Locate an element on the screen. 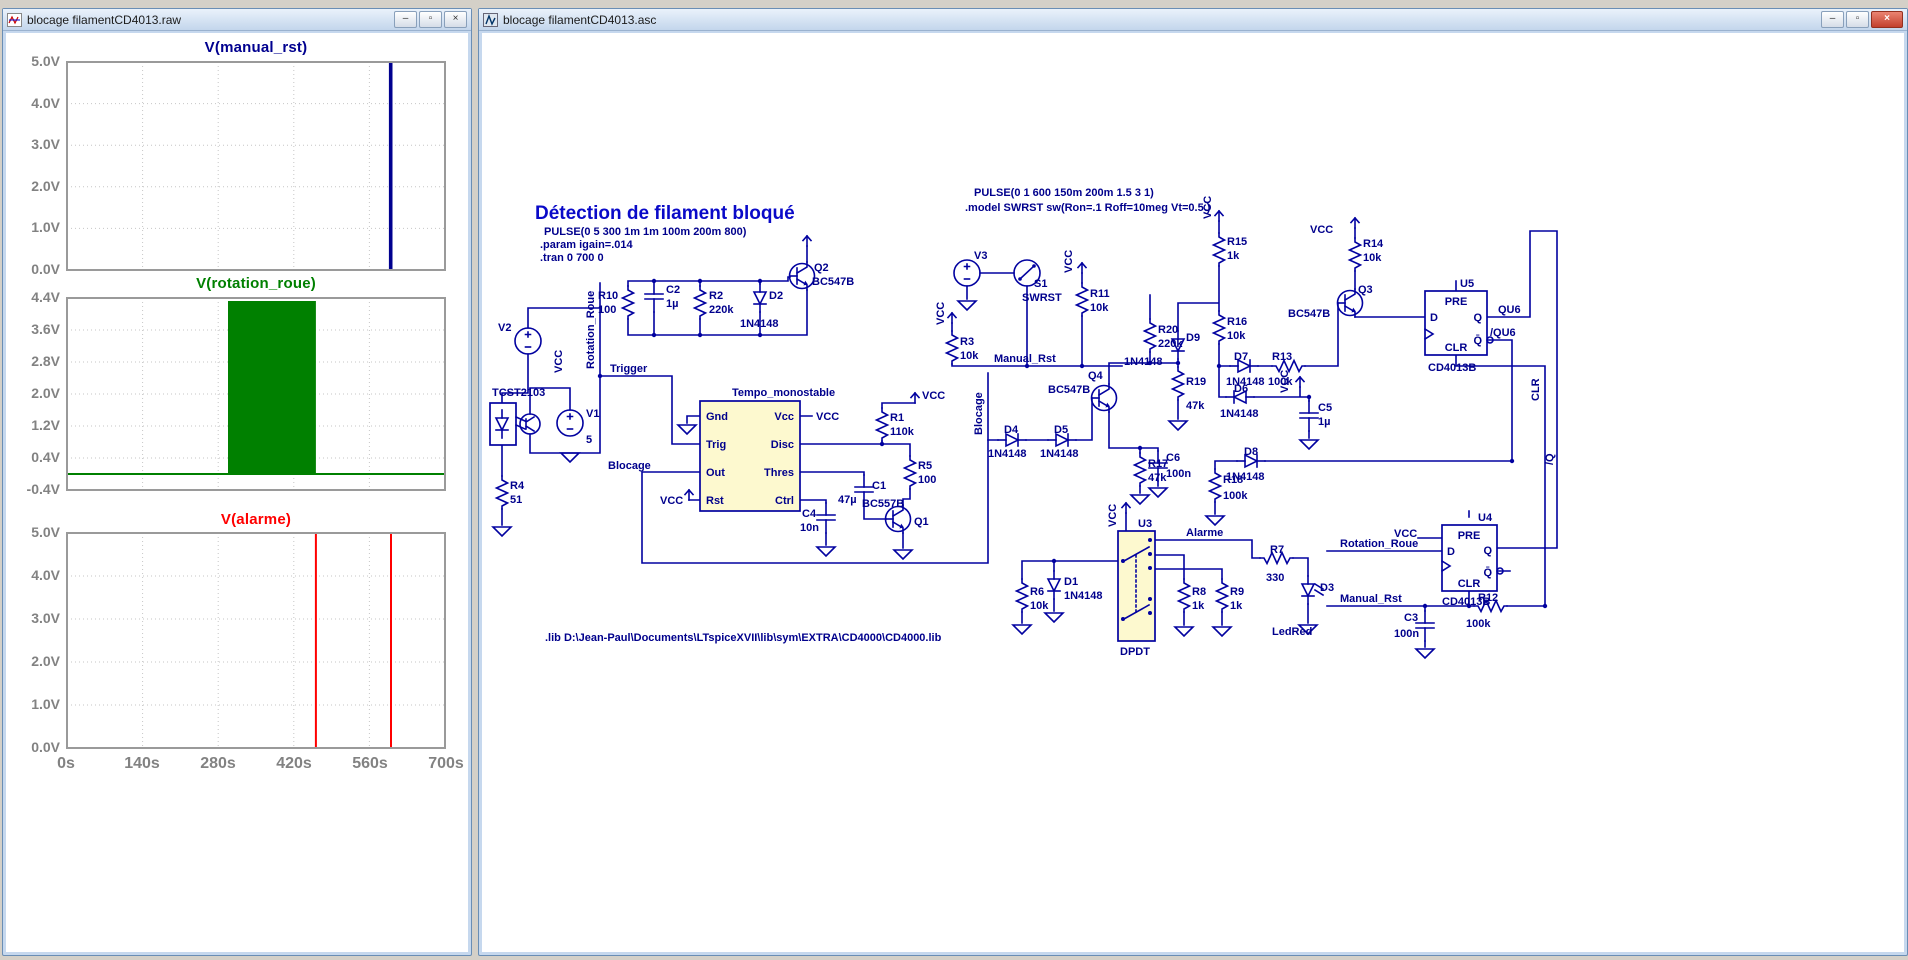 The image size is (1908, 960). schematic-label: D8 is located at coordinates (1251, 452).